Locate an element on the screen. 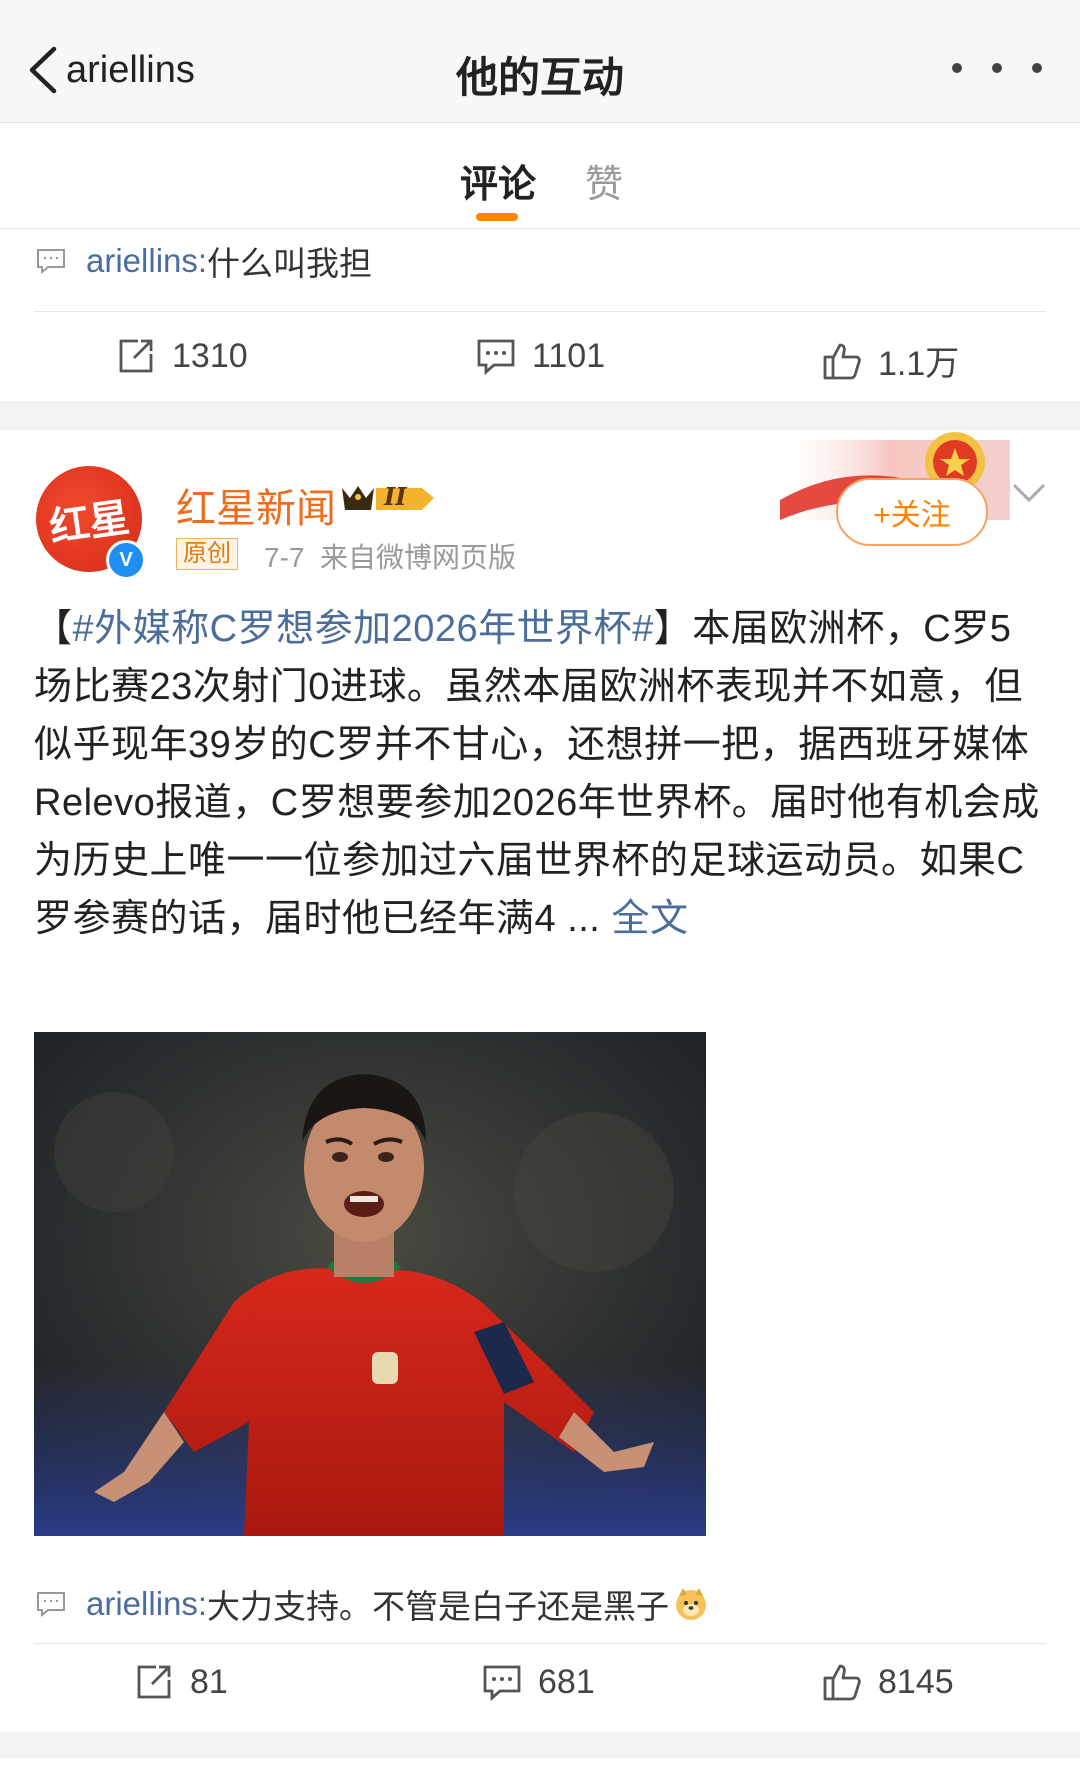  author-name: 红星新闻 is located at coordinates (256, 505).